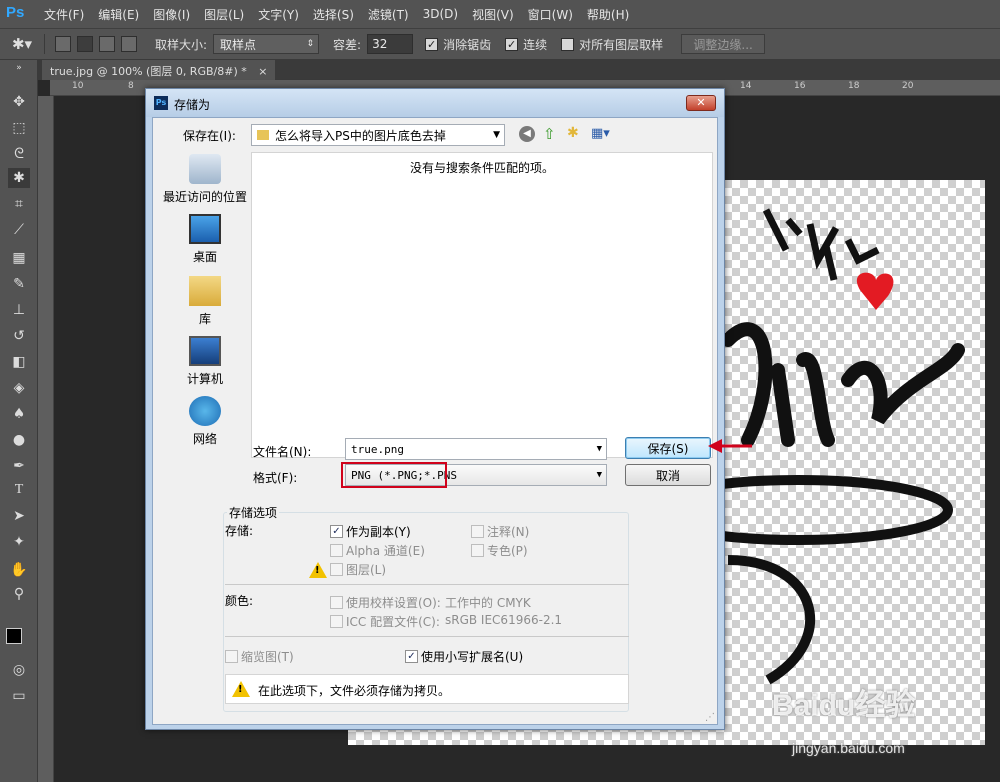 This screenshot has width=1000, height=782. I want to click on menu-file: 文件(F), so click(64, 14).